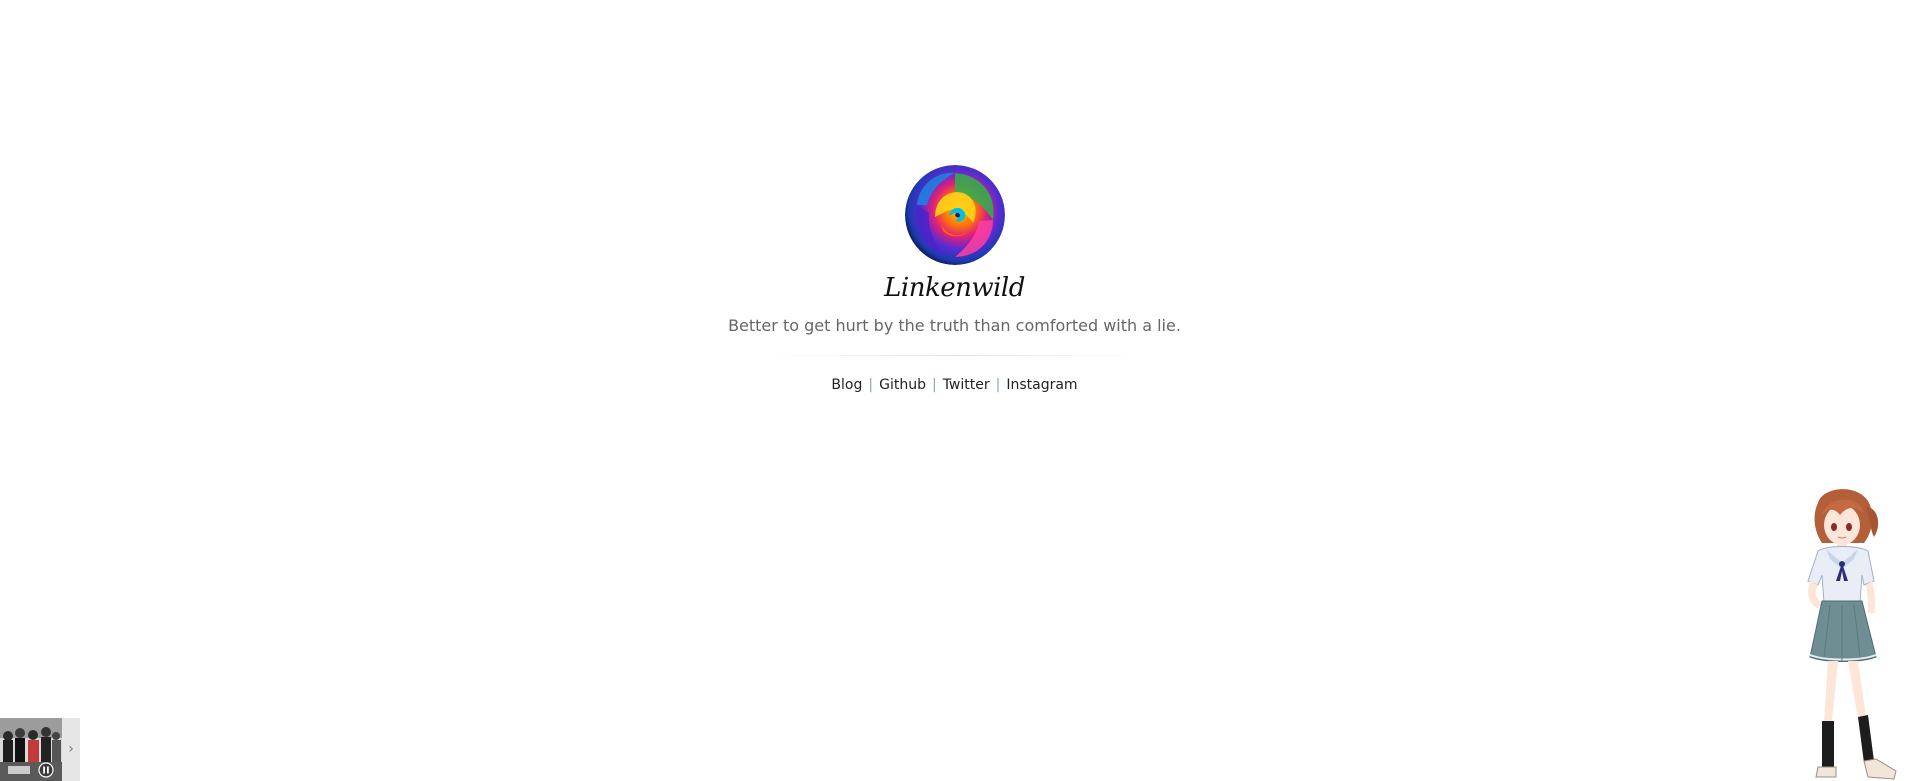 This screenshot has width=1909, height=781. What do you see at coordinates (71, 749) in the screenshot?
I see `chevron-right-icon: ›` at bounding box center [71, 749].